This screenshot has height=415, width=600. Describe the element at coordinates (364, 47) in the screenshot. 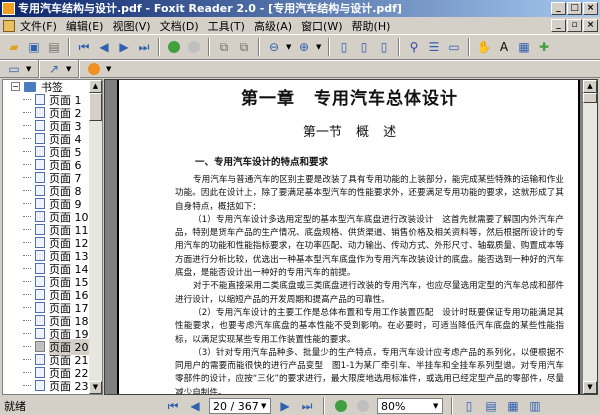

I see `fit-page-icon: ▯` at that location.